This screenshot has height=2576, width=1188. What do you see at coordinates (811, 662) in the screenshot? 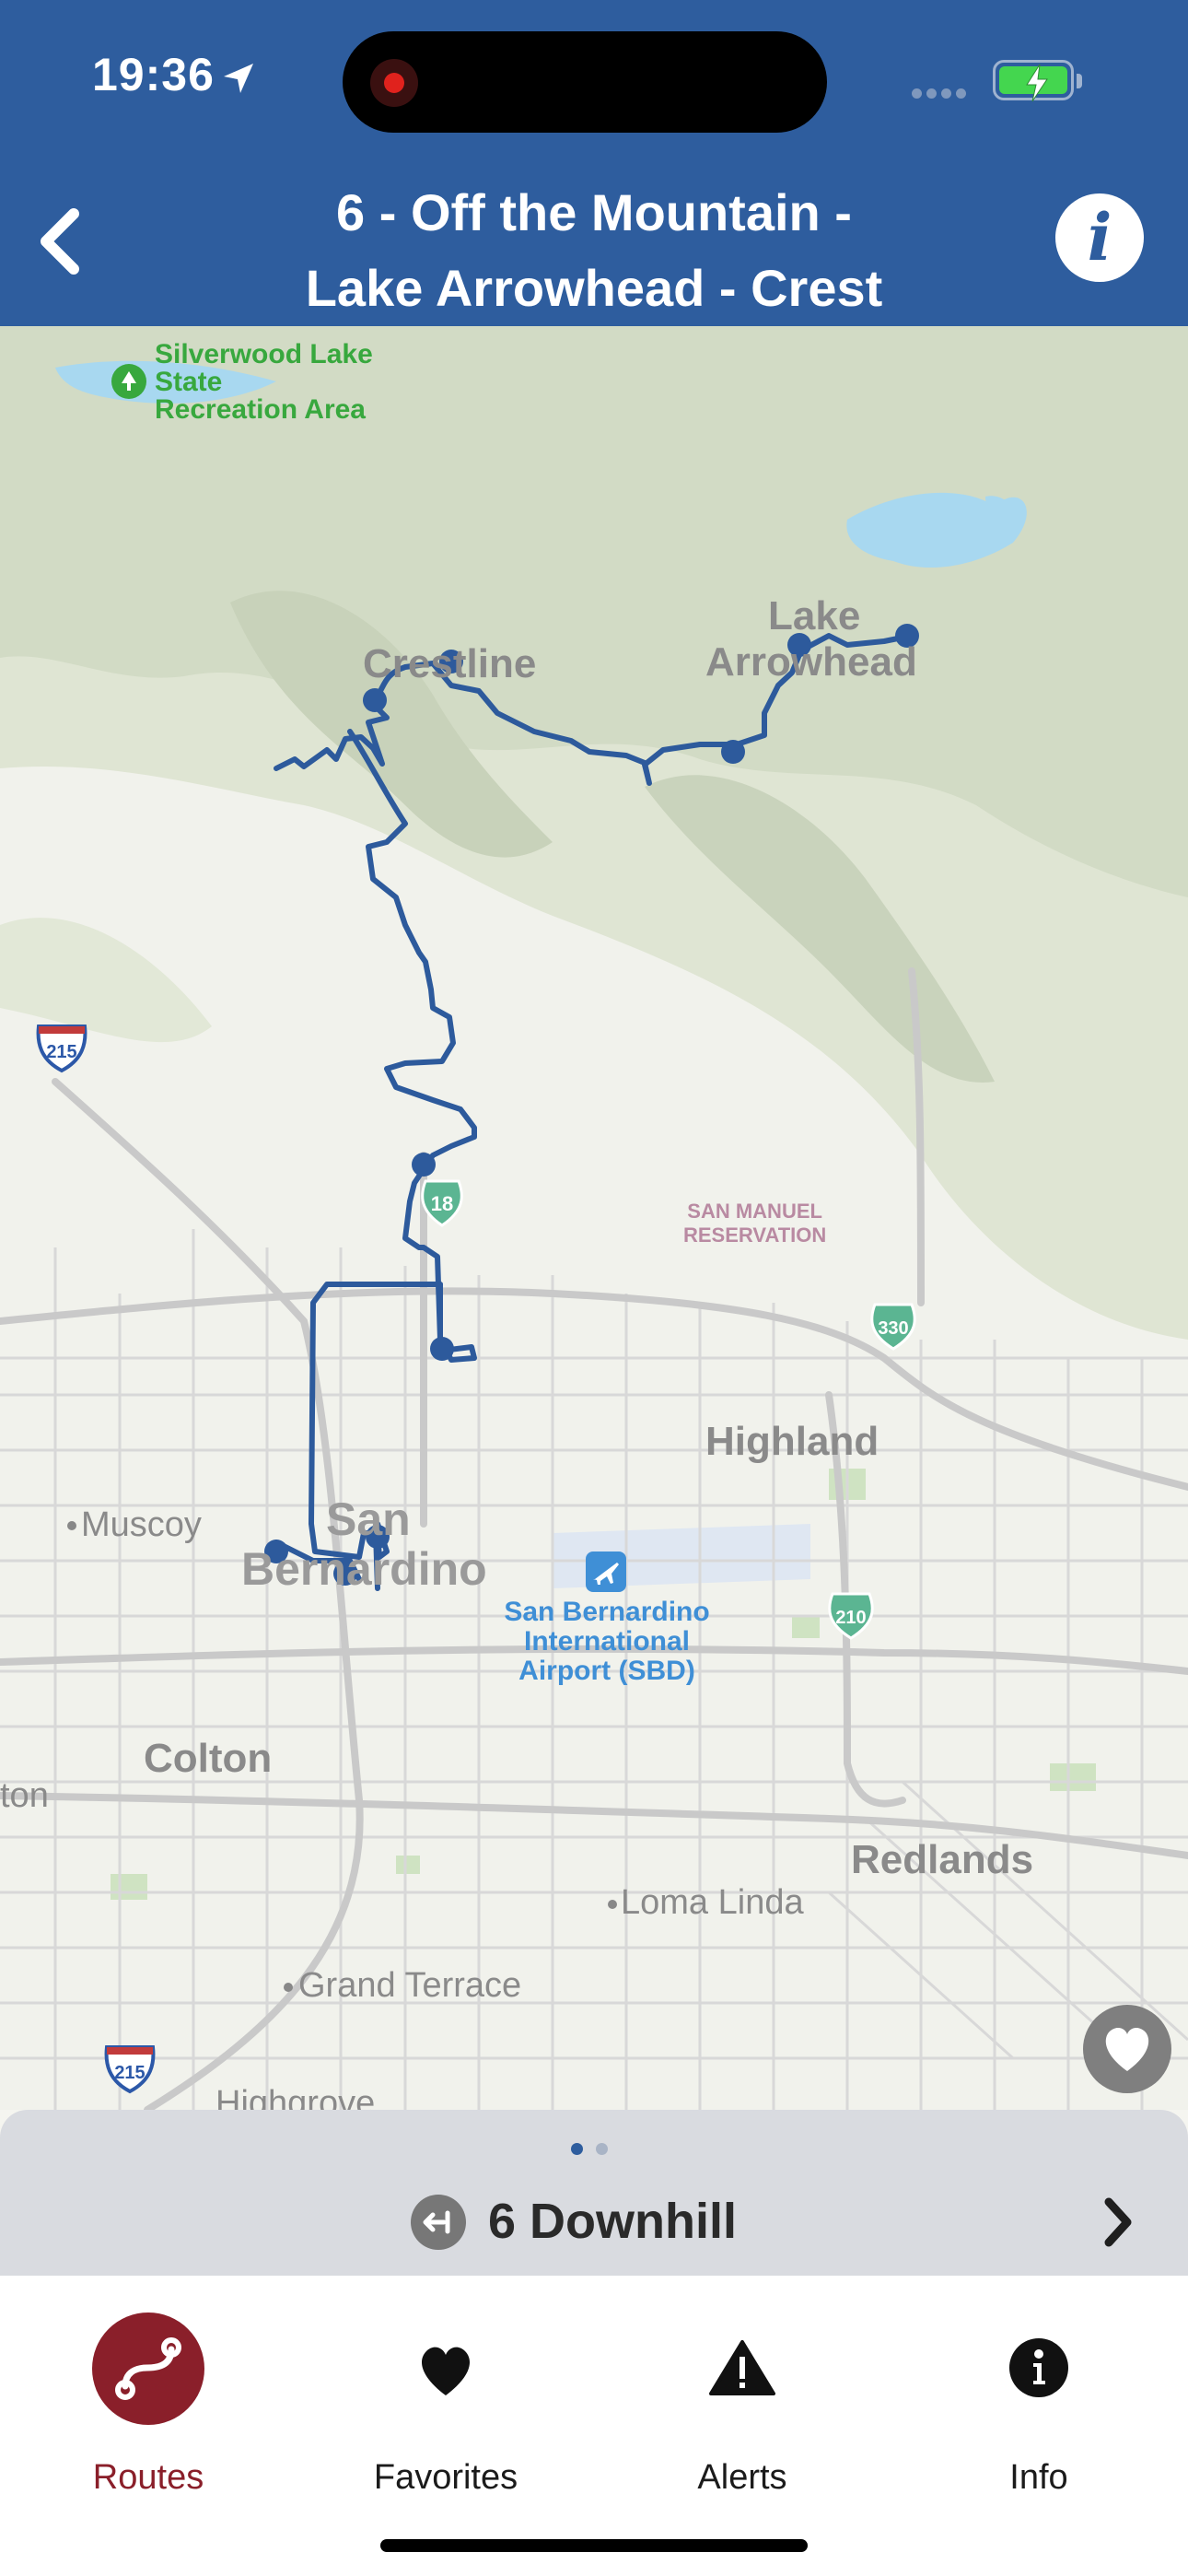
I see `lake-arrowhead-label-line2: Arrowhead` at bounding box center [811, 662].